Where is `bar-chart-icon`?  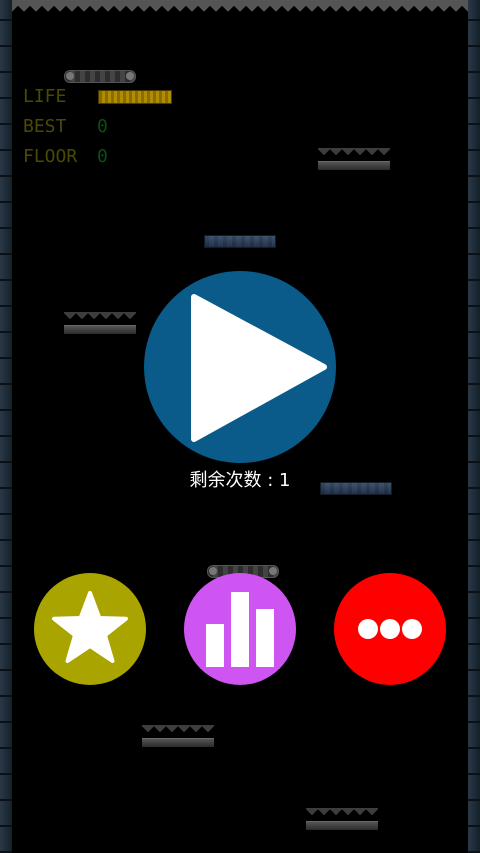 bar-chart-icon is located at coordinates (240, 629).